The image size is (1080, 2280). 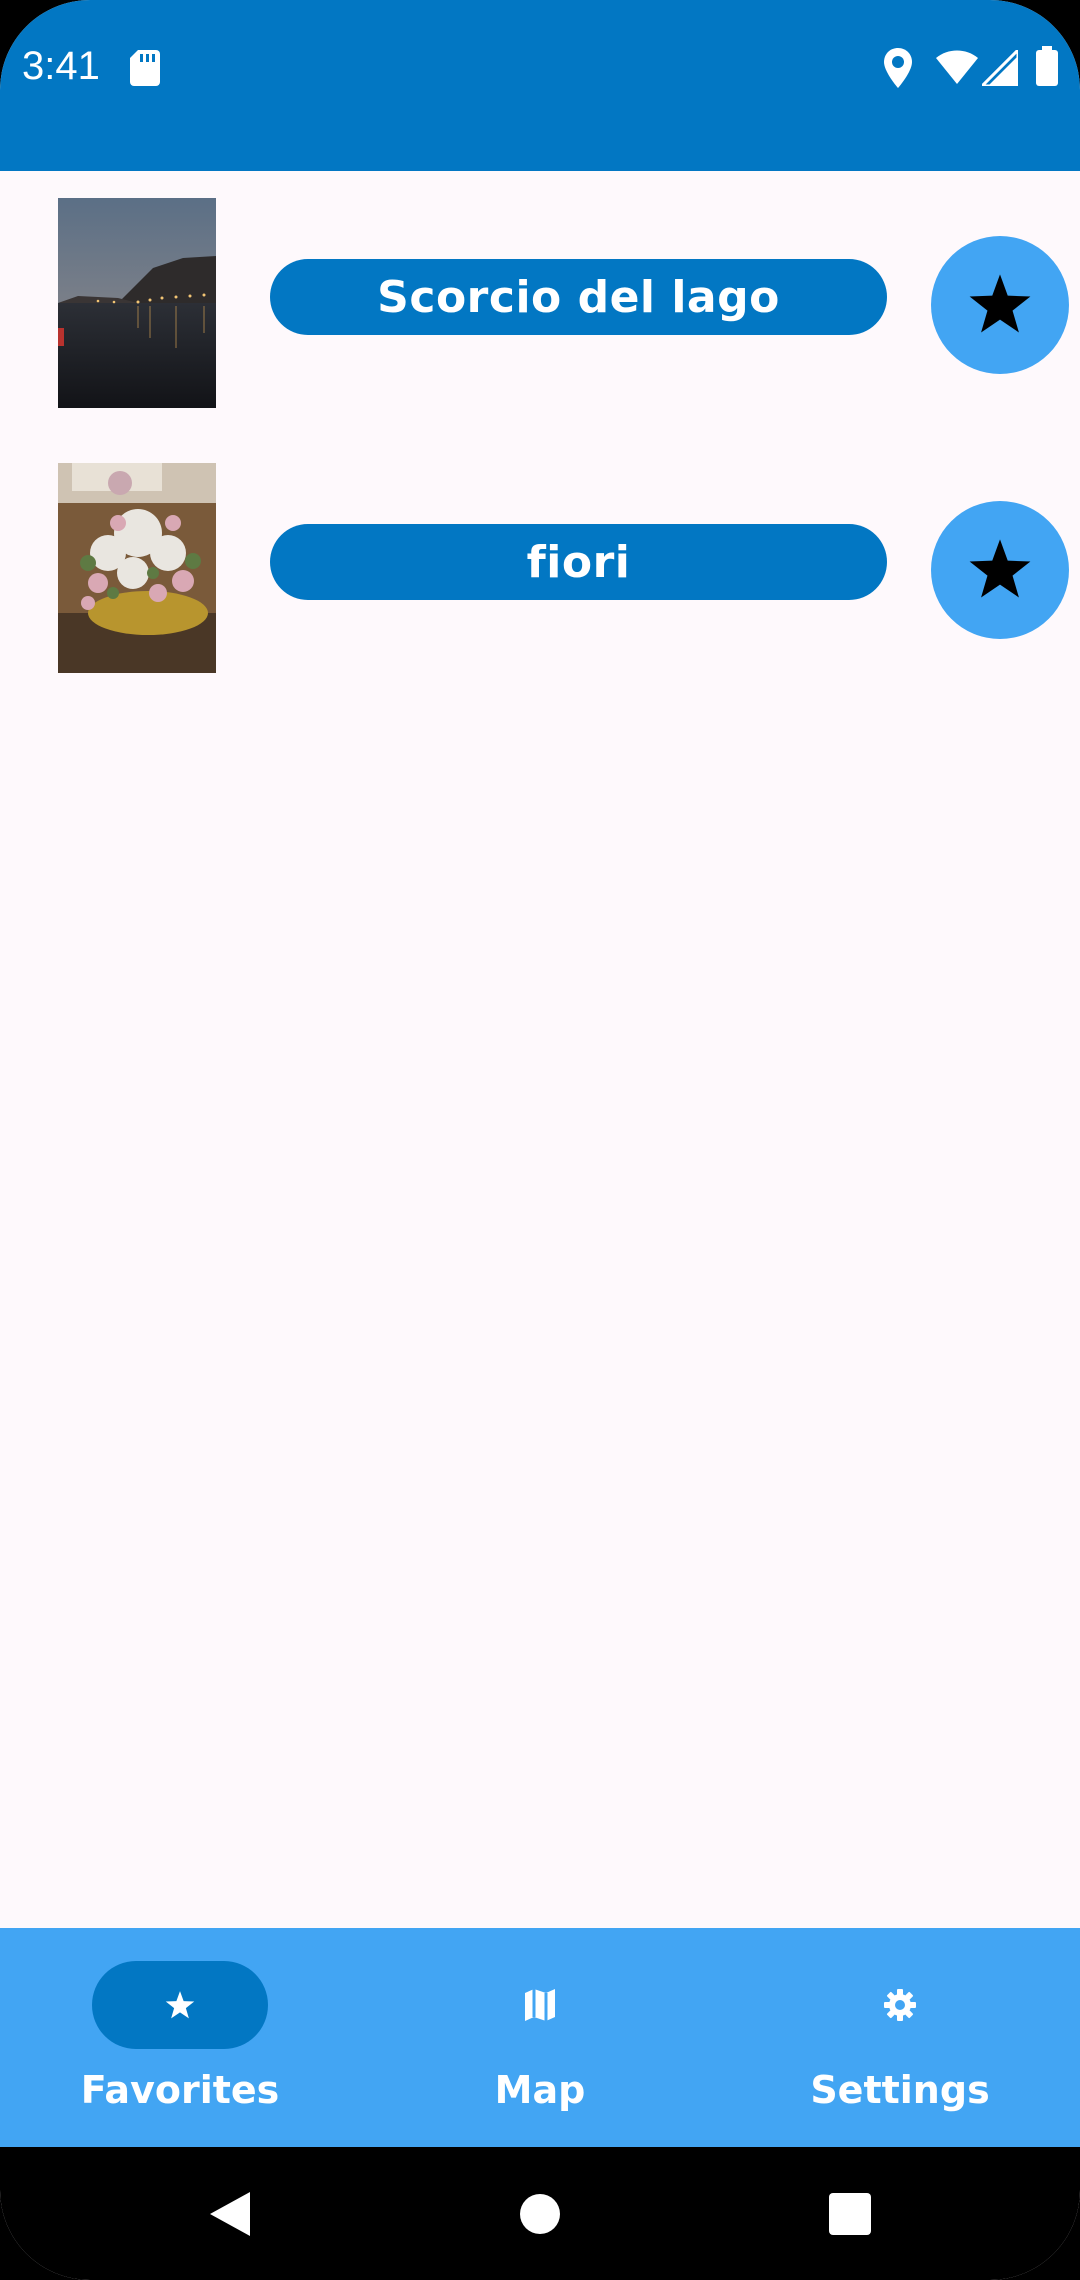 I want to click on nav-label: Map, so click(x=540, y=2090).